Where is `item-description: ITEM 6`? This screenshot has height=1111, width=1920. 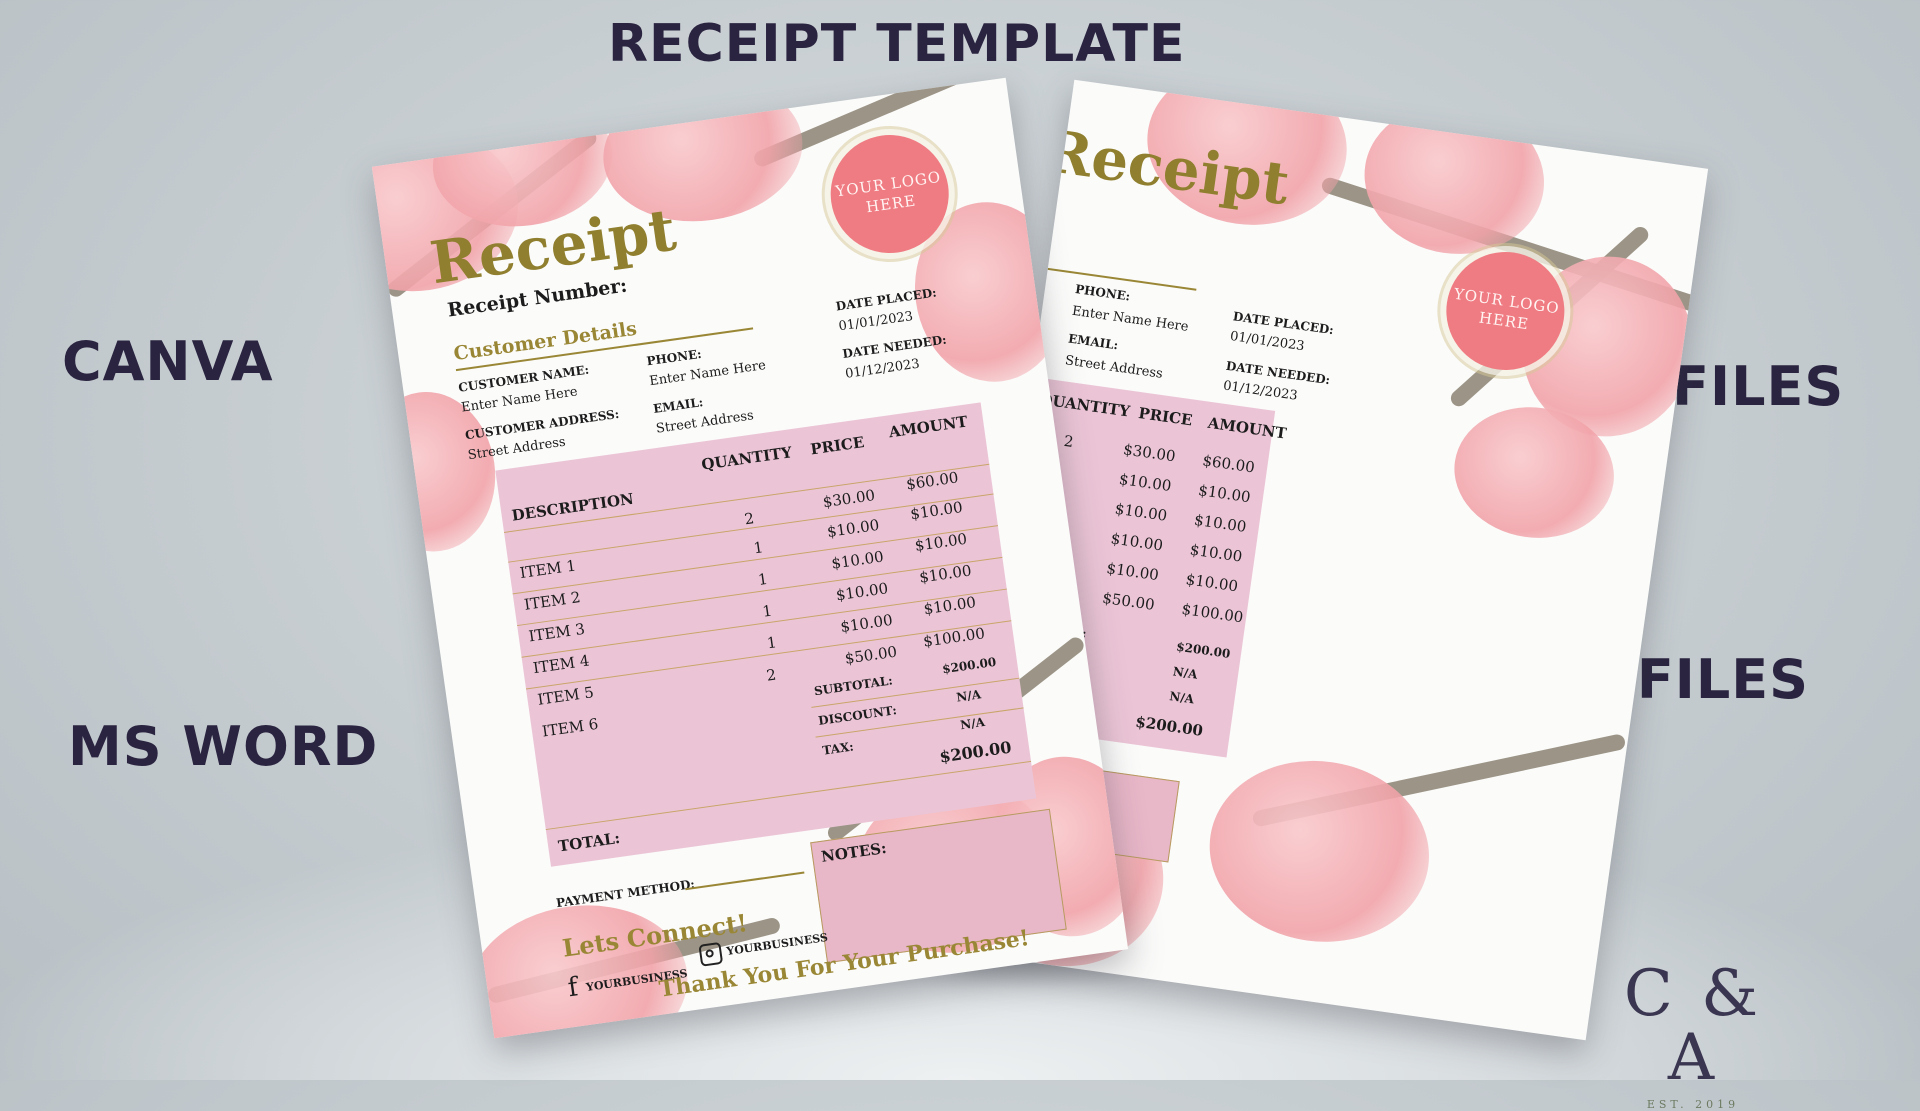 item-description: ITEM 6 is located at coordinates (570, 727).